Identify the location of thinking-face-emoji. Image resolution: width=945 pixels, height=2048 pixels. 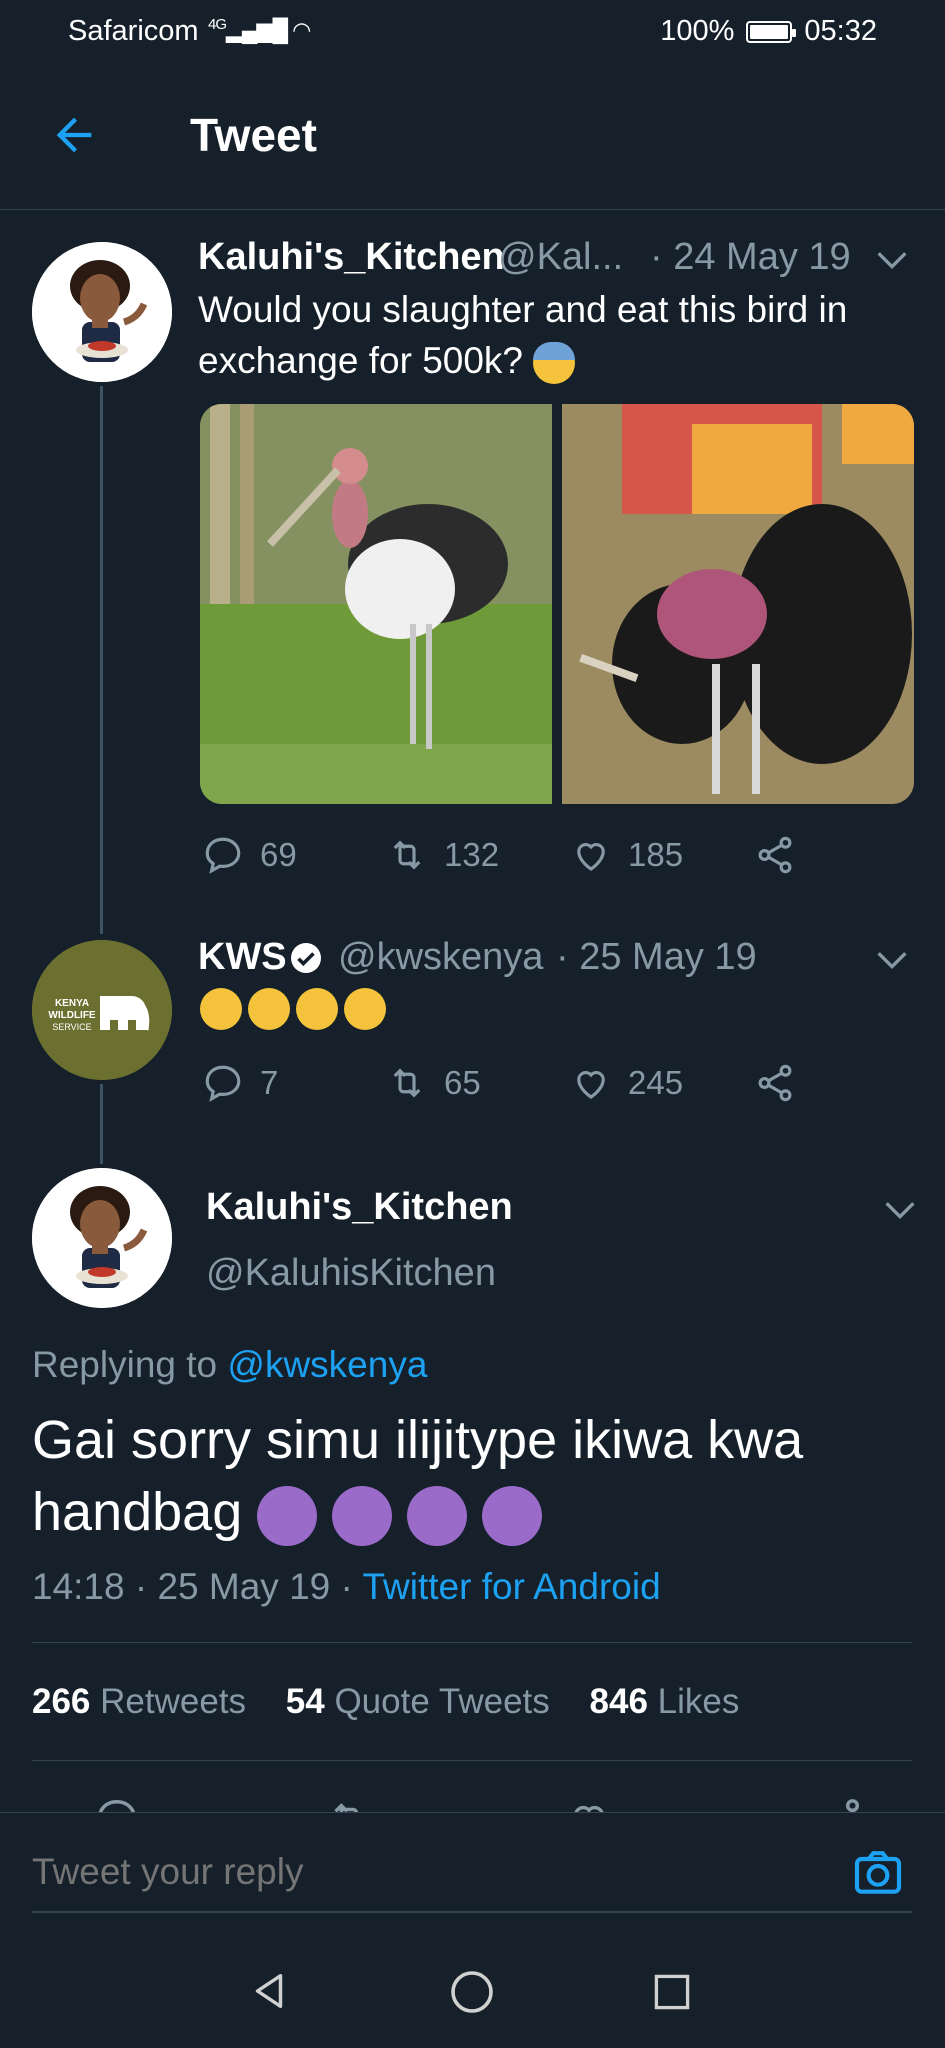
(365, 1009).